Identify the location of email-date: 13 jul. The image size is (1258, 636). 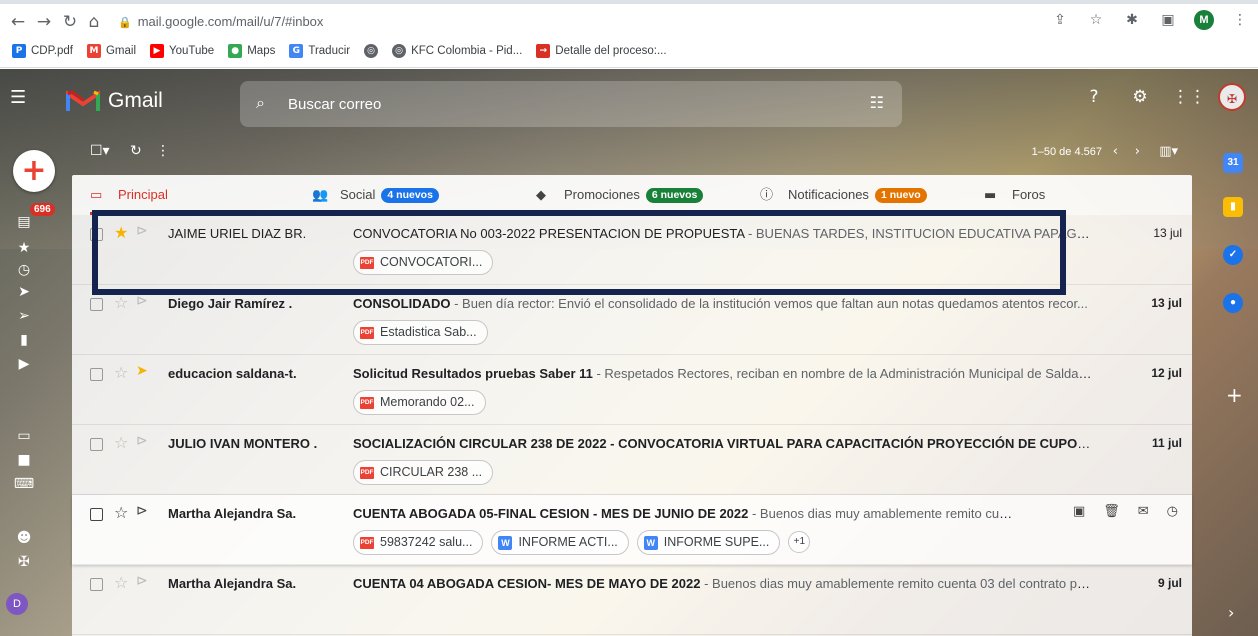
(1166, 303).